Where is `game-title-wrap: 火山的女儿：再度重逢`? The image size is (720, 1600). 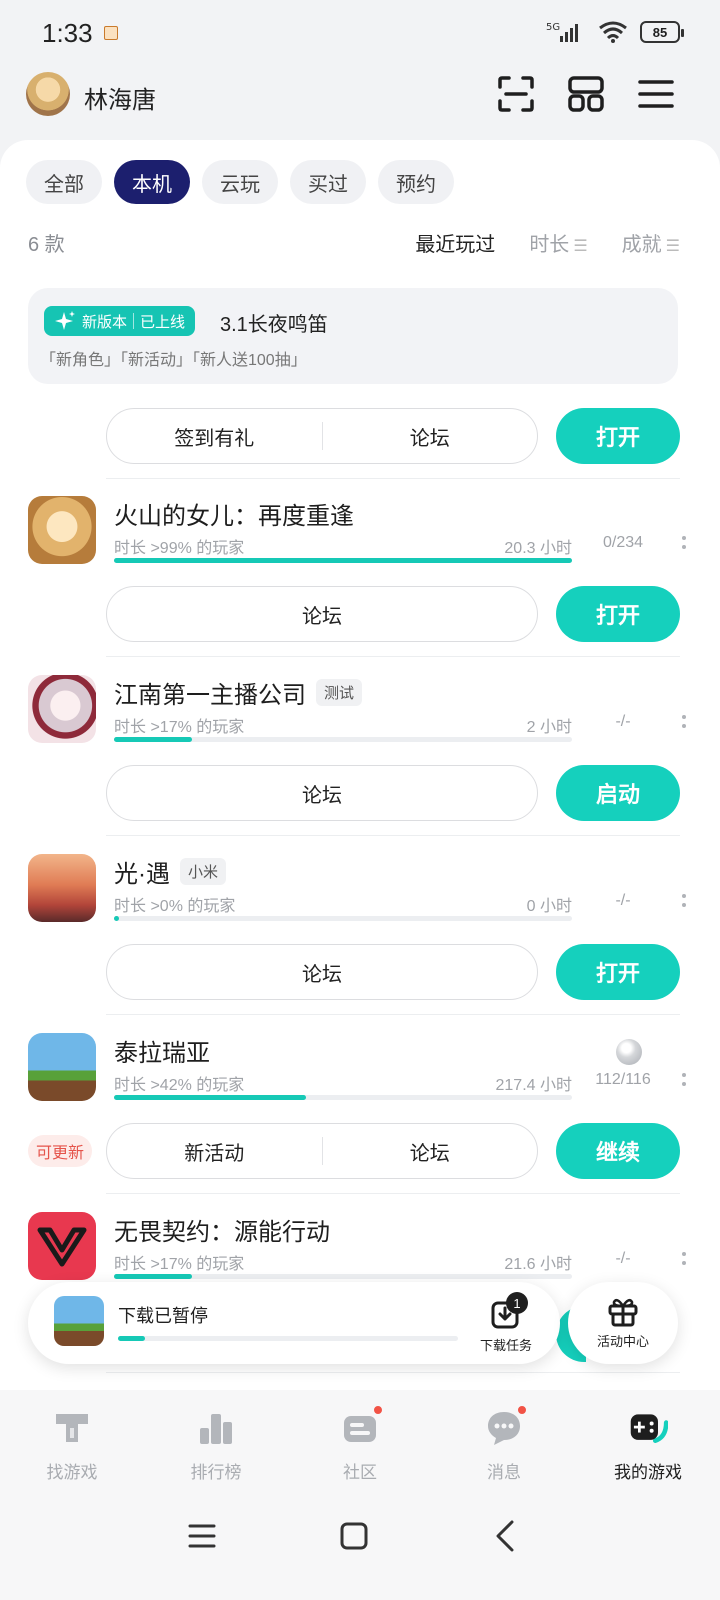
game-title-wrap: 火山的女儿：再度重逢 is located at coordinates (234, 513).